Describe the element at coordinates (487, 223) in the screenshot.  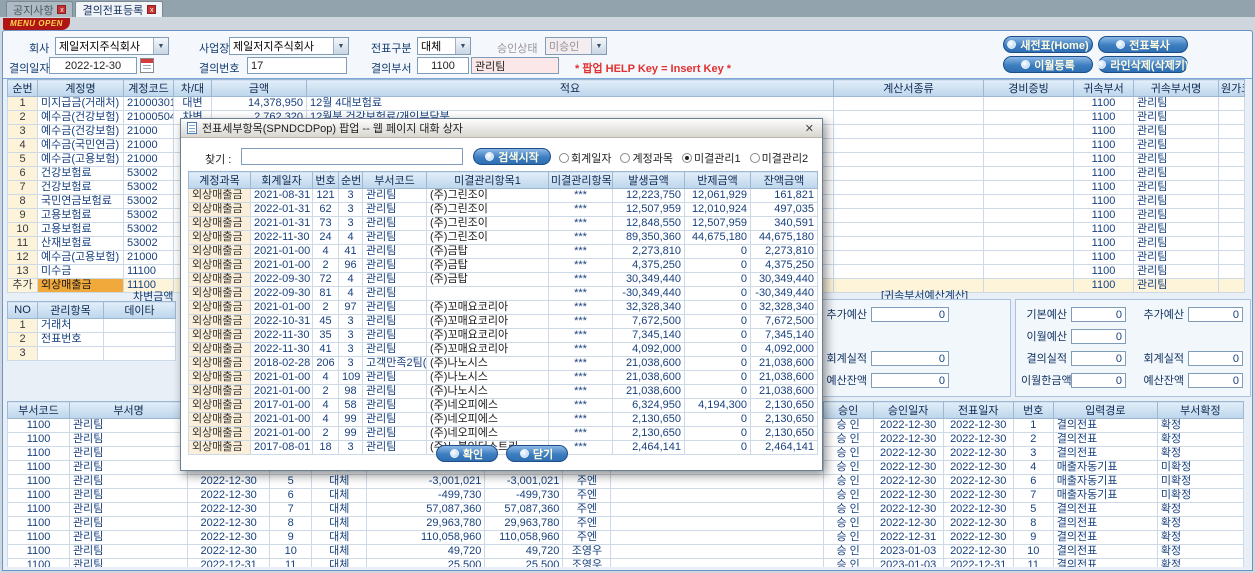
I see `cell: (주)그린조이` at that location.